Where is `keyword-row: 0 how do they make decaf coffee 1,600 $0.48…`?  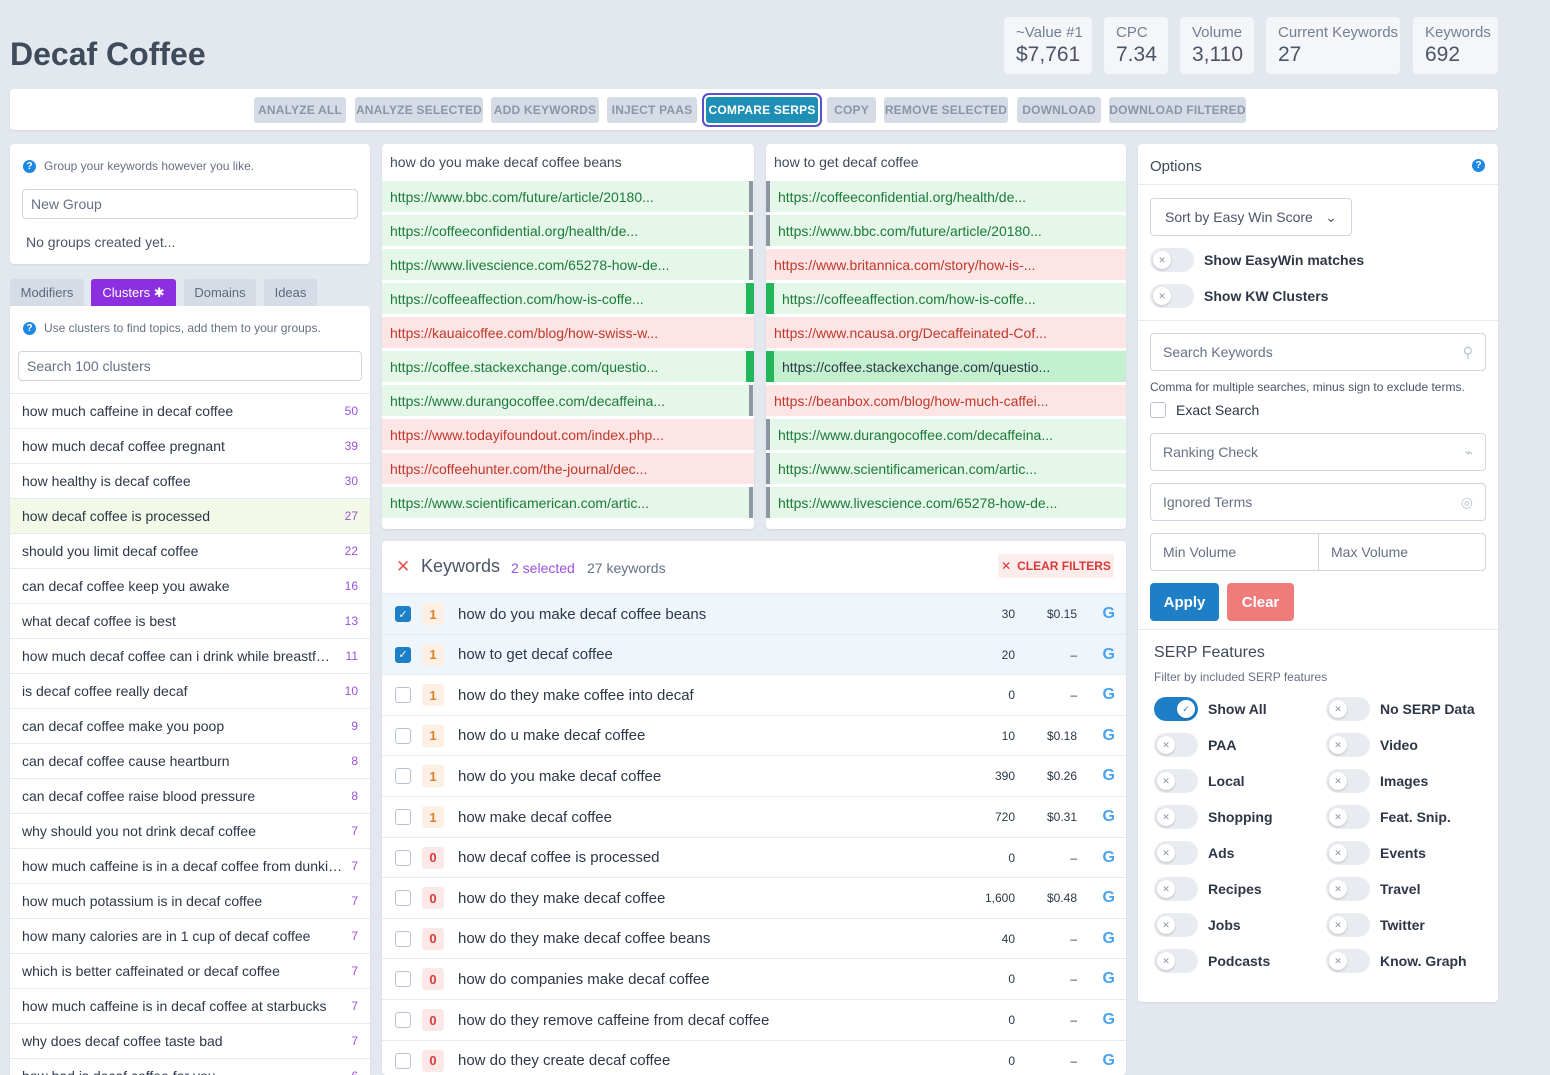
keyword-row: 0 how do they make decaf coffee 1,600 $0.48… is located at coordinates (754, 897).